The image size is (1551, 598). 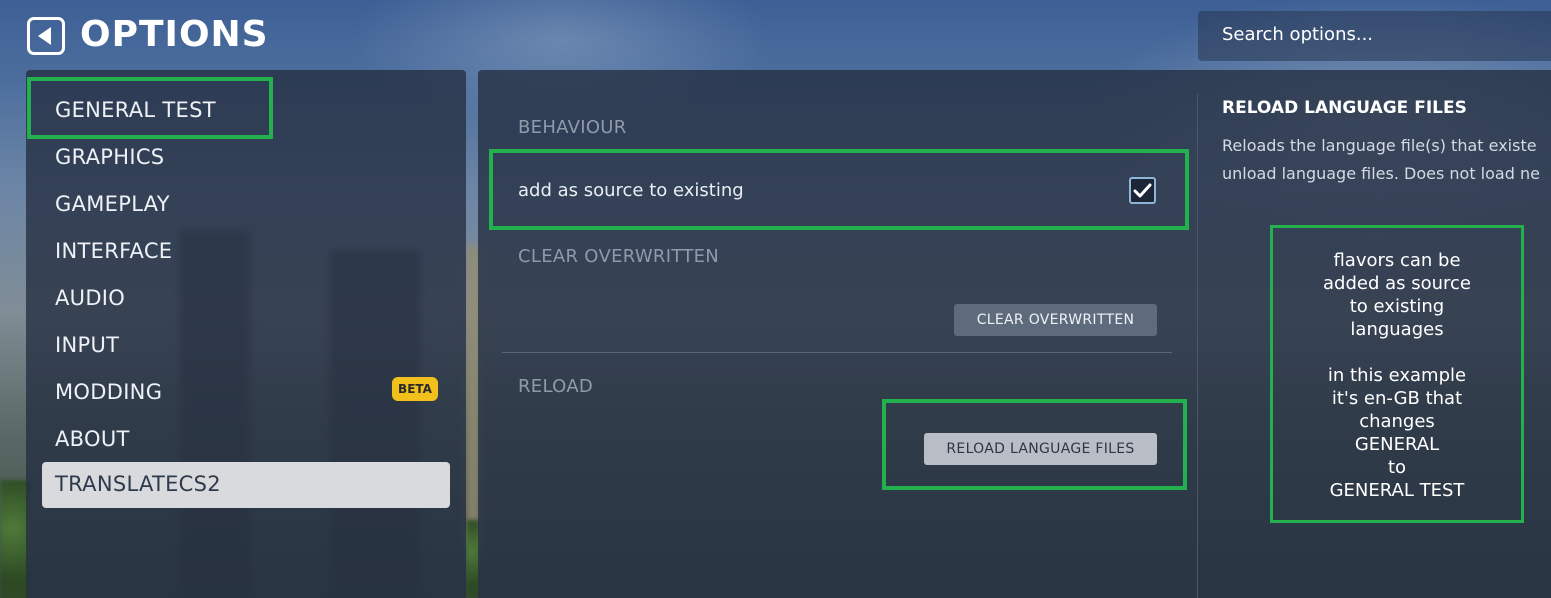 What do you see at coordinates (839, 189) in the screenshot?
I see `highlight-add-as-source` at bounding box center [839, 189].